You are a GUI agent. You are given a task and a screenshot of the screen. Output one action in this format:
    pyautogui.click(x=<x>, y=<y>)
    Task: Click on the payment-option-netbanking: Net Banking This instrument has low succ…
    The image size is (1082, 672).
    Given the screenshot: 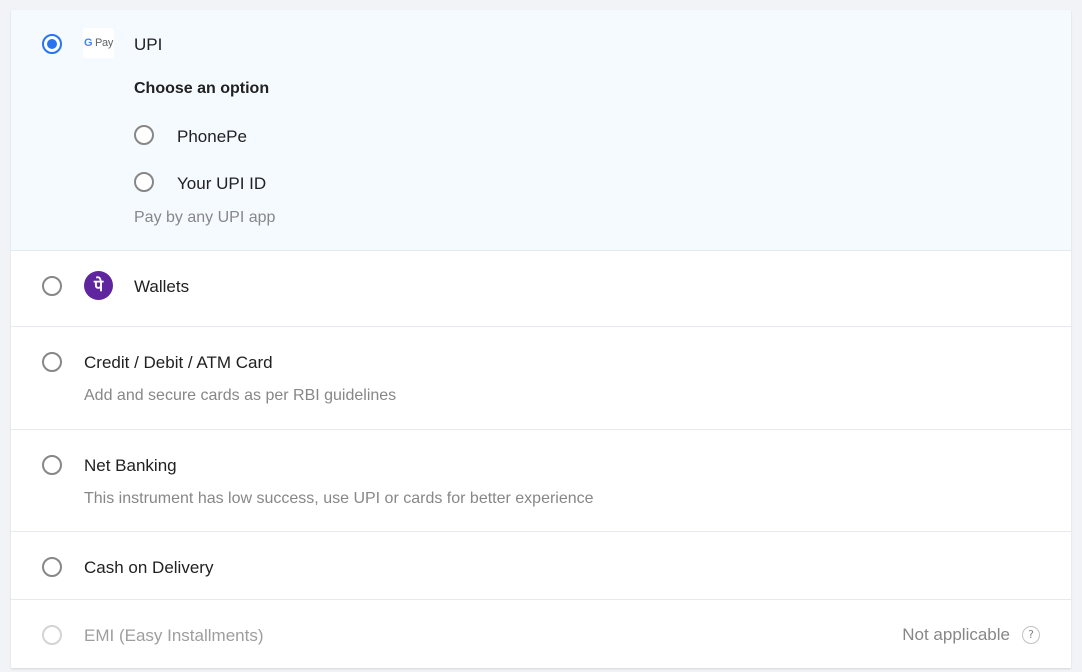 What is the action you would take?
    pyautogui.click(x=541, y=481)
    